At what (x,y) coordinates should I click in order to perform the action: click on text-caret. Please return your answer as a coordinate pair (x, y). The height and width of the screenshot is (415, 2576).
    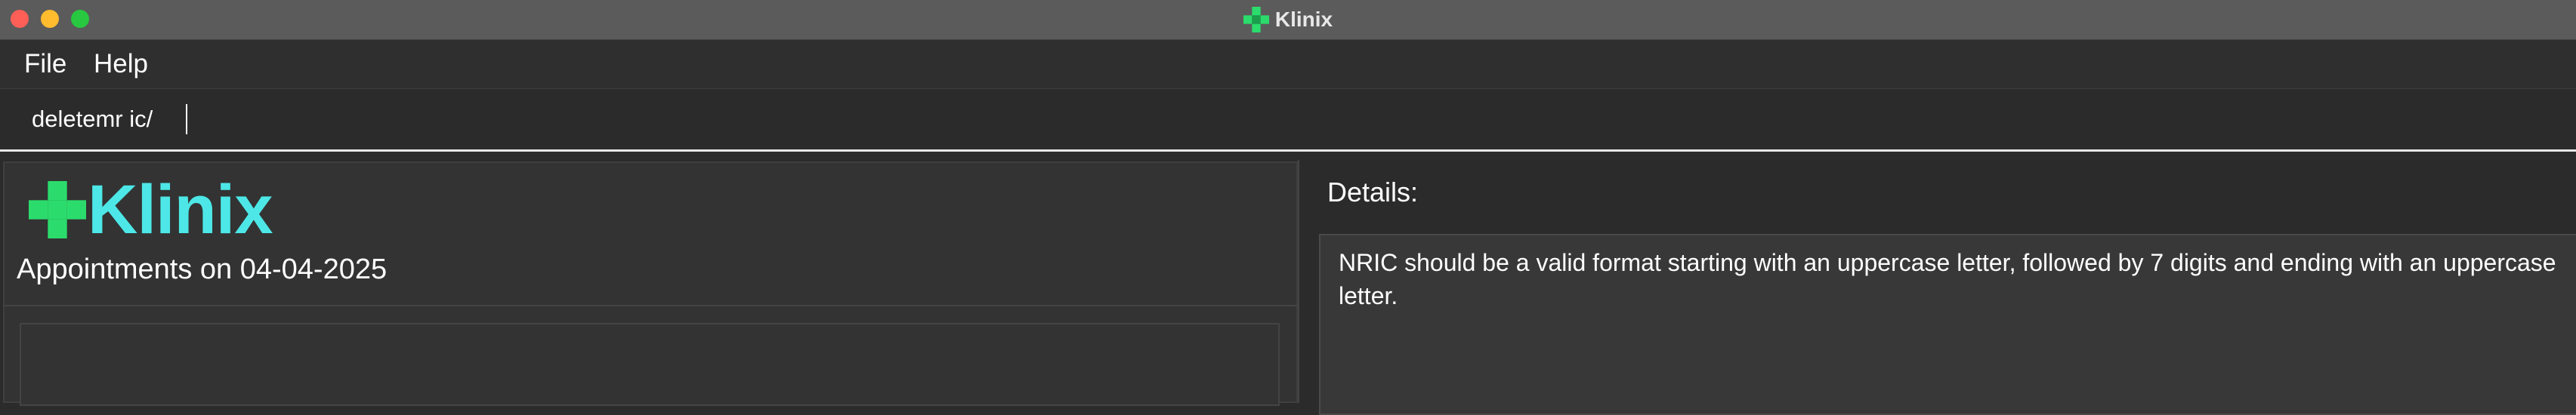
    Looking at the image, I should click on (186, 119).